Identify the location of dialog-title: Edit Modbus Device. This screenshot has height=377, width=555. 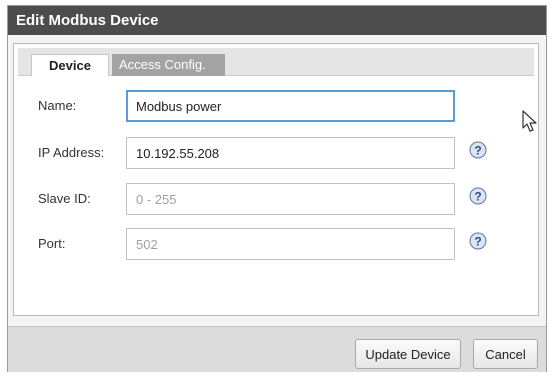
(277, 20).